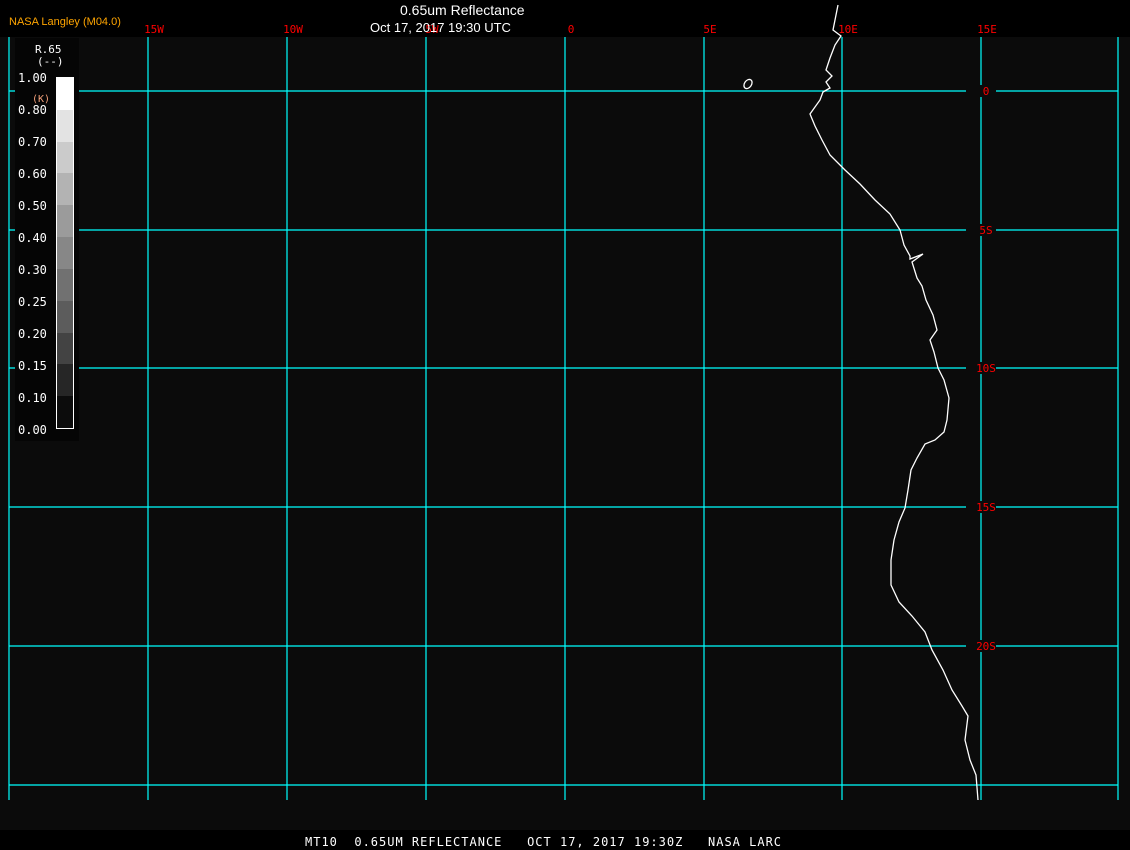 This screenshot has height=850, width=1130. What do you see at coordinates (986, 368) in the screenshot?
I see `latitude-label: 10S` at bounding box center [986, 368].